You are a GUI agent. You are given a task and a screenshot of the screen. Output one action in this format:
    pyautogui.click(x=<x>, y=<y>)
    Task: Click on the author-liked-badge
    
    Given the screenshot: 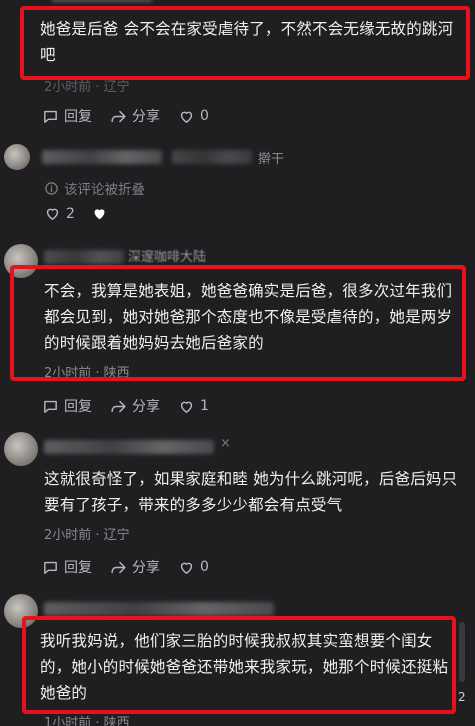 What is the action you would take?
    pyautogui.click(x=99, y=213)
    